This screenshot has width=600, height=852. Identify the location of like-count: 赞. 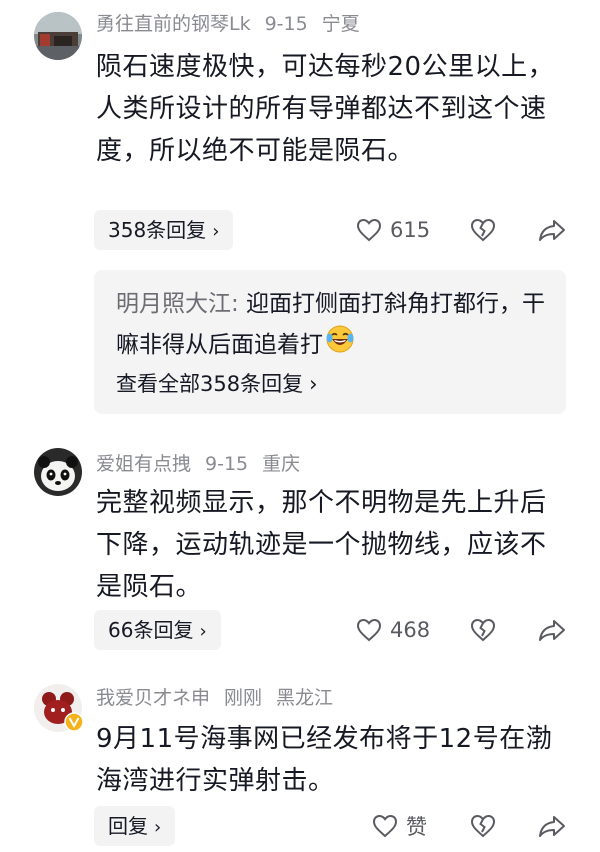
(416, 827).